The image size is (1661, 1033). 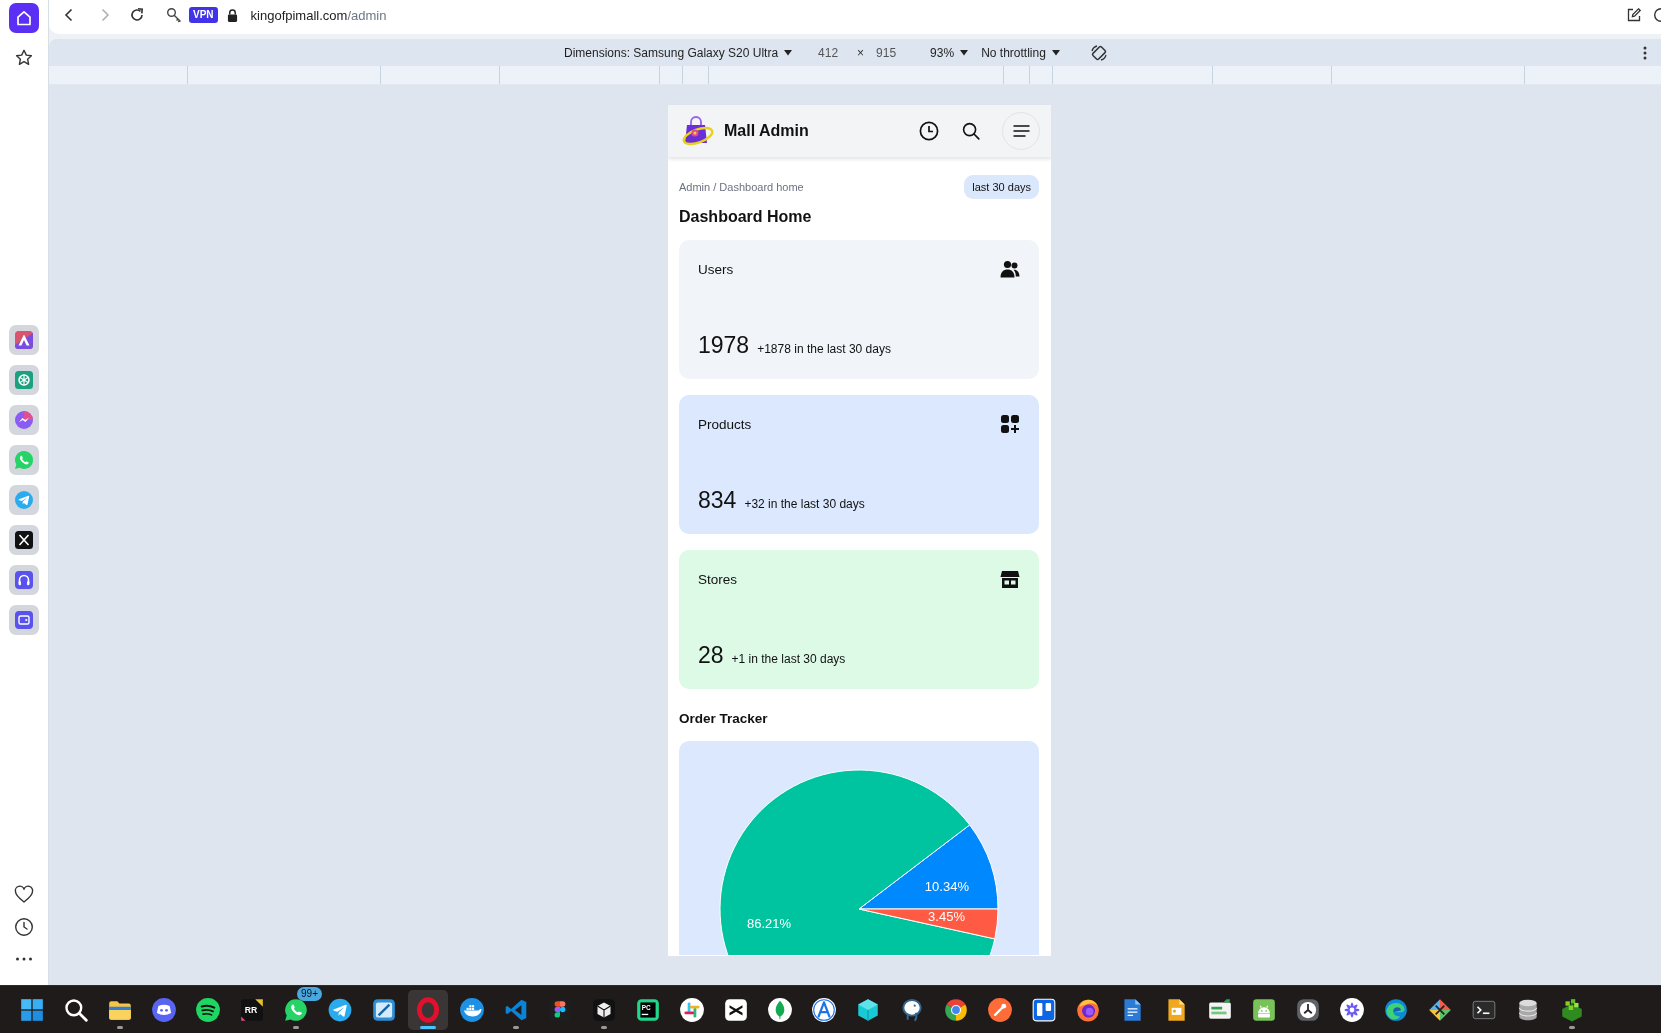 I want to click on phone-bubble-icon, so click(x=296, y=1009).